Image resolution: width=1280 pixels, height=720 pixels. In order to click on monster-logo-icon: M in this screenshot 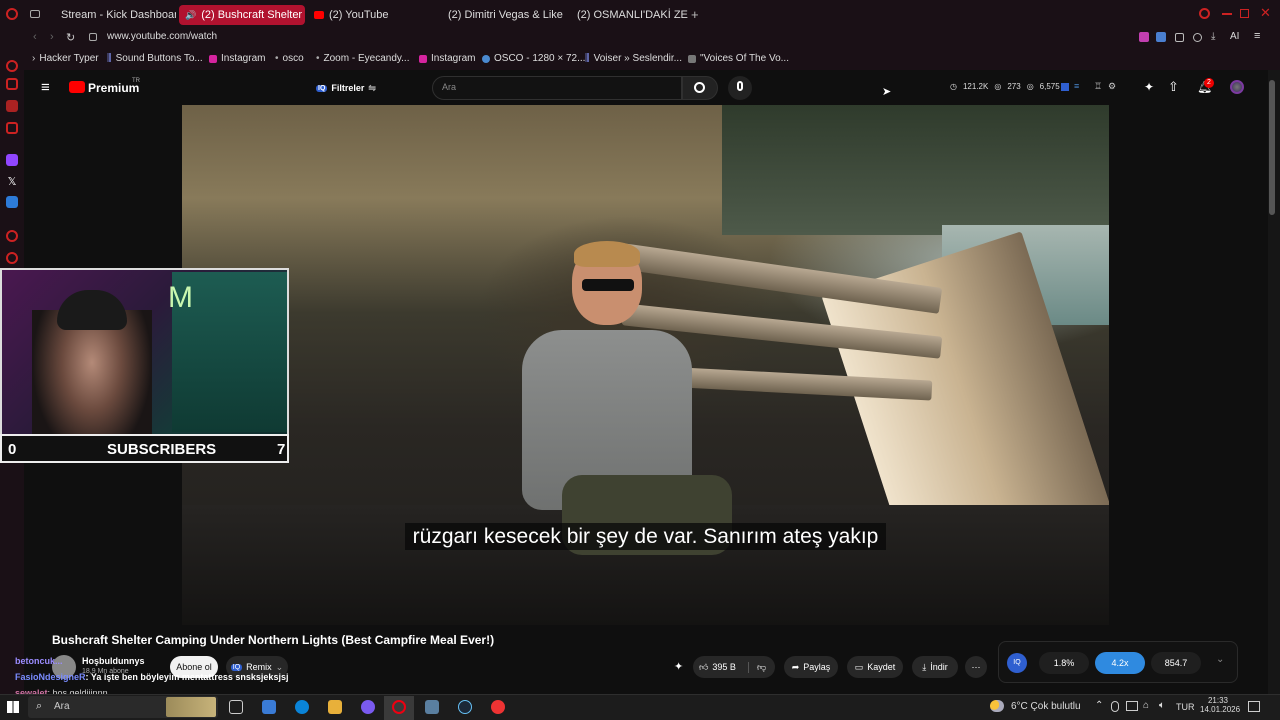, I will do `click(180, 297)`.